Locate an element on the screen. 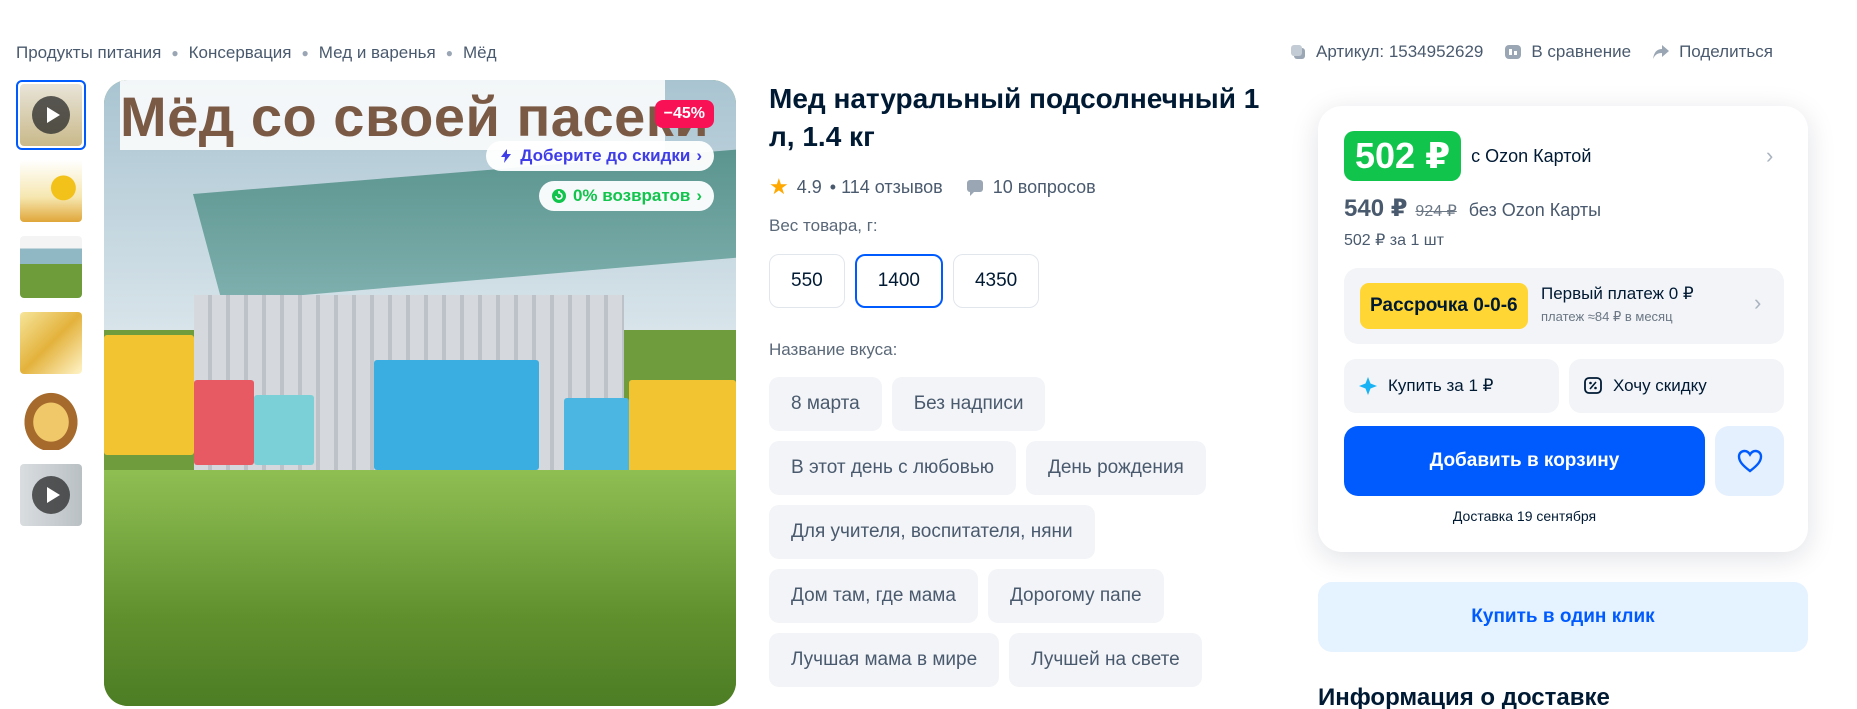 The image size is (1857, 709). rating-value: 4.9 is located at coordinates (809, 186).